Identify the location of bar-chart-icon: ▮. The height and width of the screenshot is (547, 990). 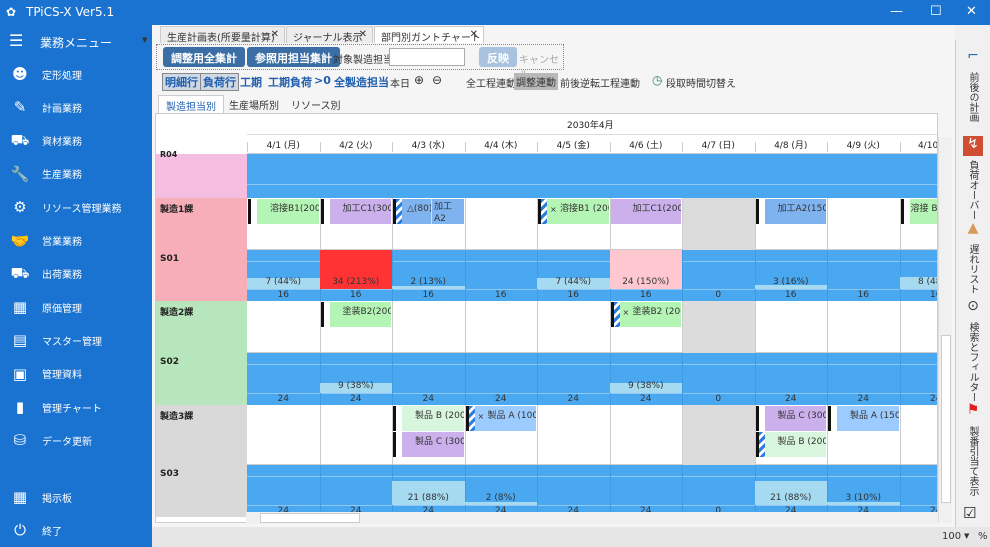
(20, 407).